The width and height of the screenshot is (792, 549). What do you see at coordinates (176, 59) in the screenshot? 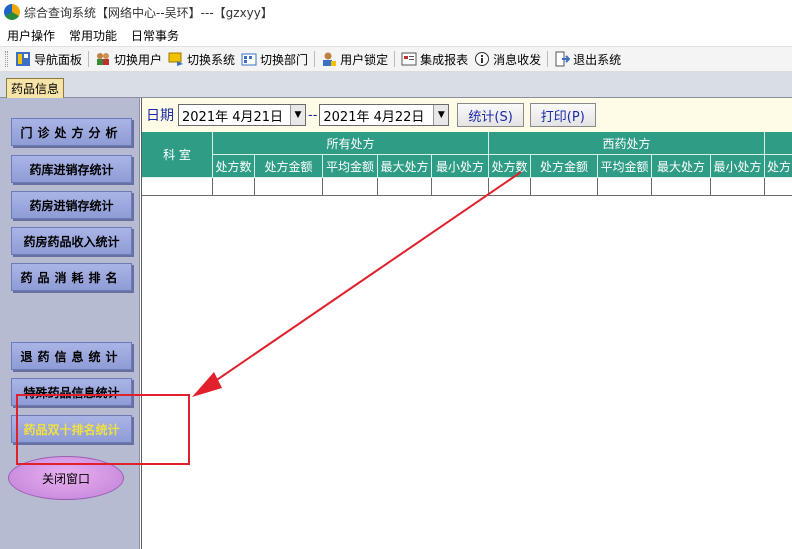
I see `switch-system-icon` at bounding box center [176, 59].